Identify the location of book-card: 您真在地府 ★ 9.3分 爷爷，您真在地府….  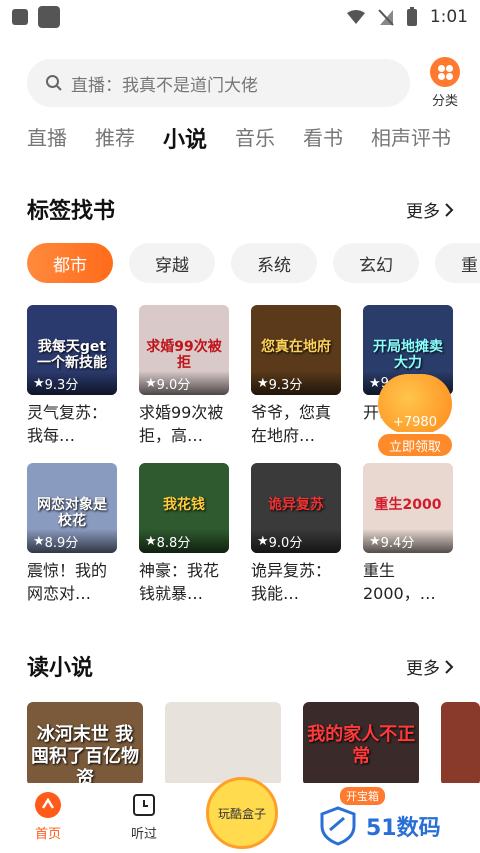
(296, 376).